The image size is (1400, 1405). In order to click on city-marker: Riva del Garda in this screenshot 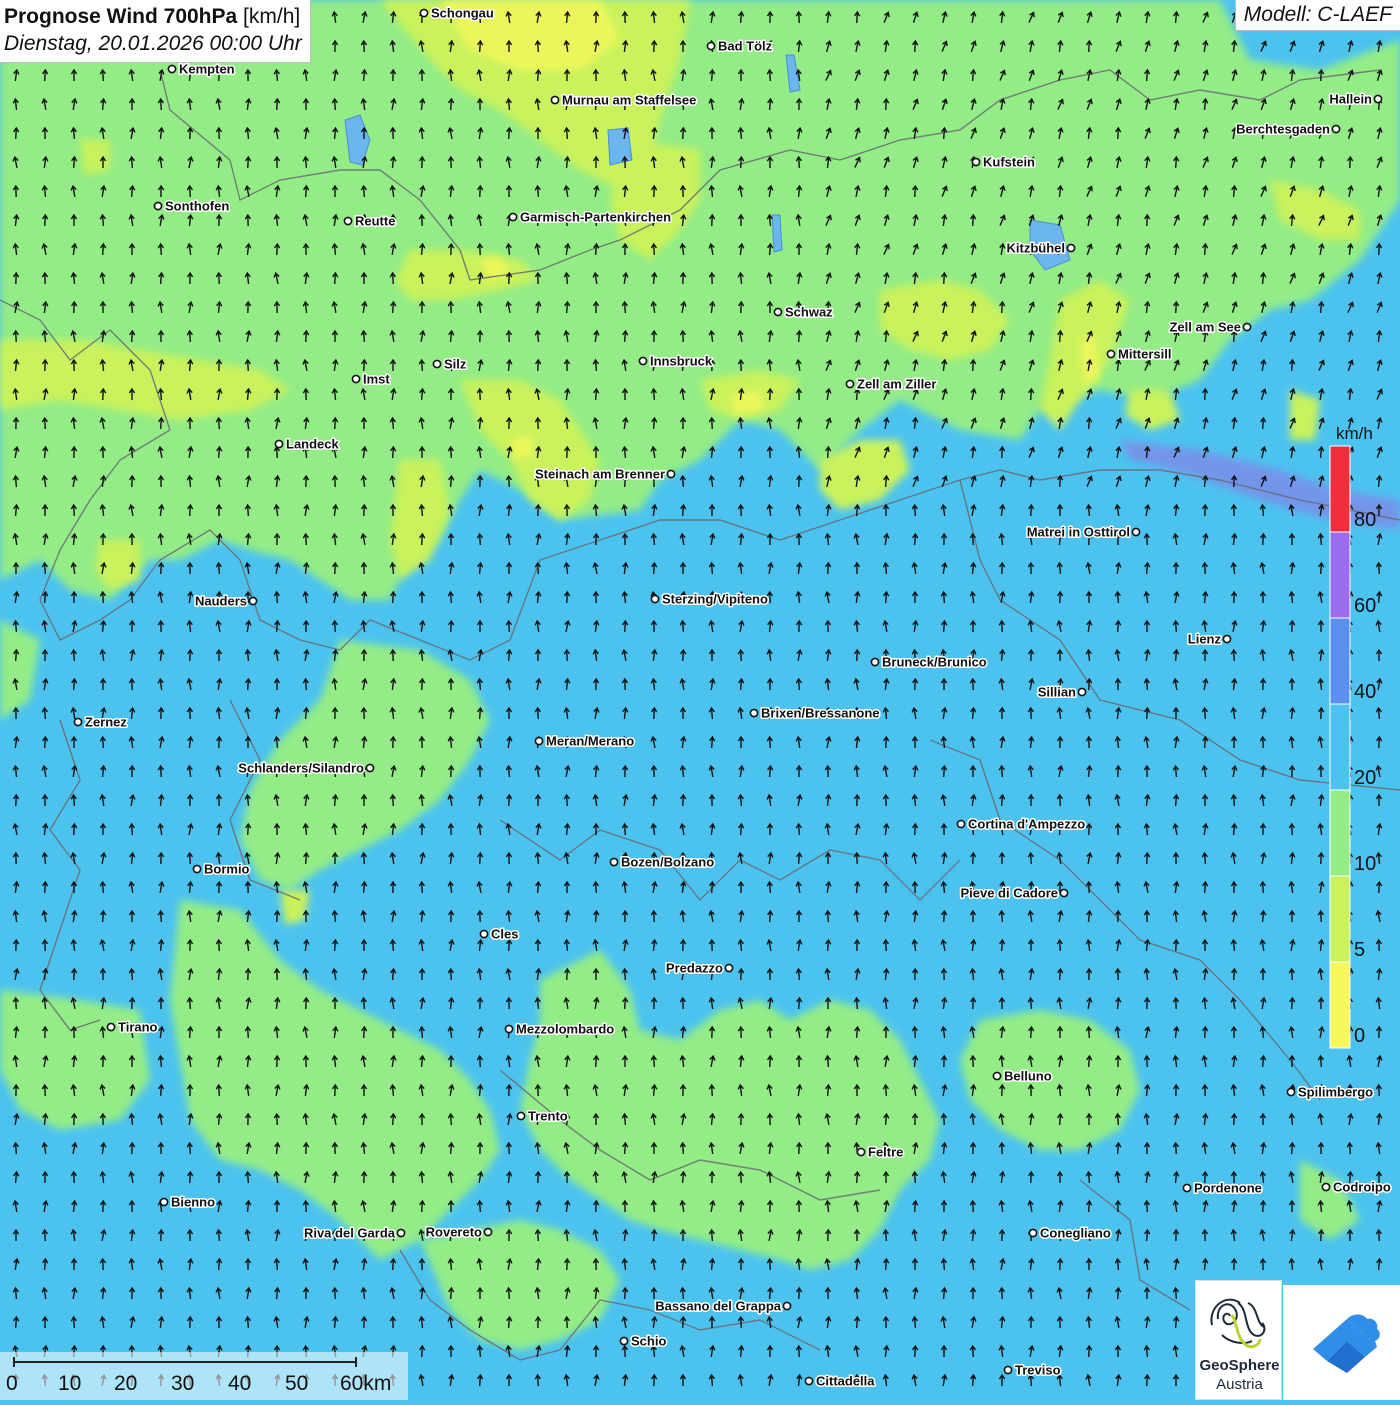, I will do `click(354, 1233)`.